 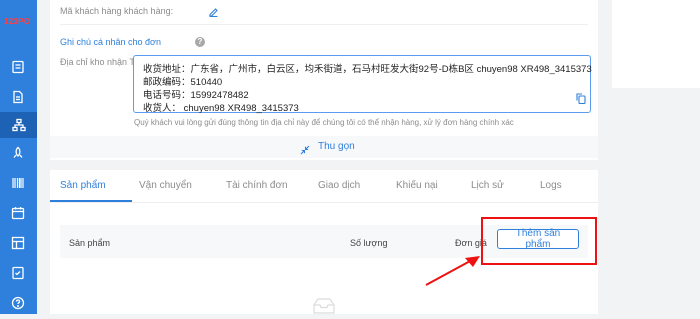 What do you see at coordinates (110, 42) in the screenshot?
I see `private-note-link: Ghi chú cá nhân cho đơn` at bounding box center [110, 42].